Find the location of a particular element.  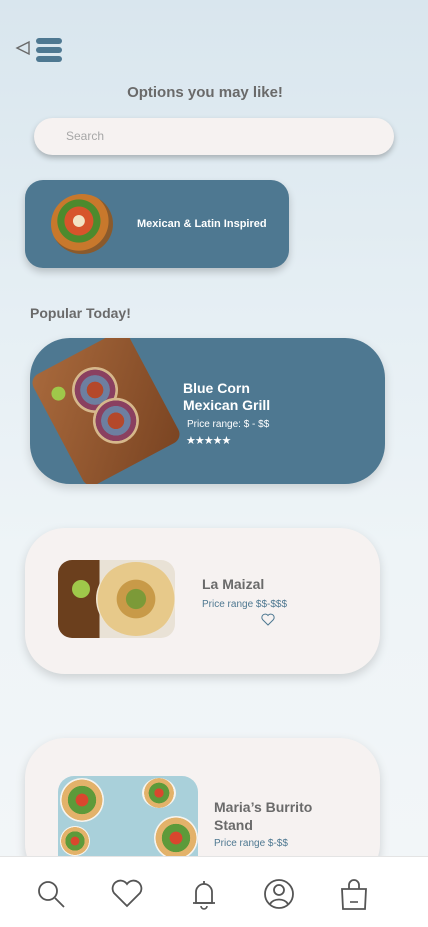

rating-stars: ★★★★★ is located at coordinates (208, 441).